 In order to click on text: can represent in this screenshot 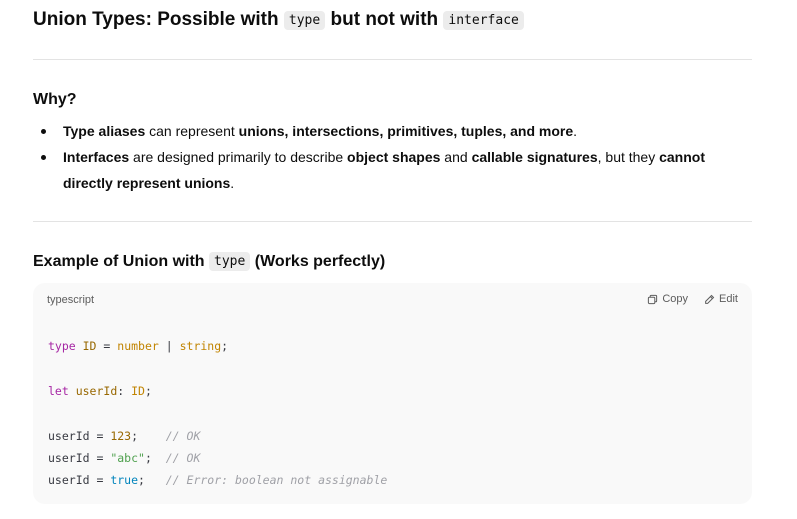, I will do `click(192, 131)`.